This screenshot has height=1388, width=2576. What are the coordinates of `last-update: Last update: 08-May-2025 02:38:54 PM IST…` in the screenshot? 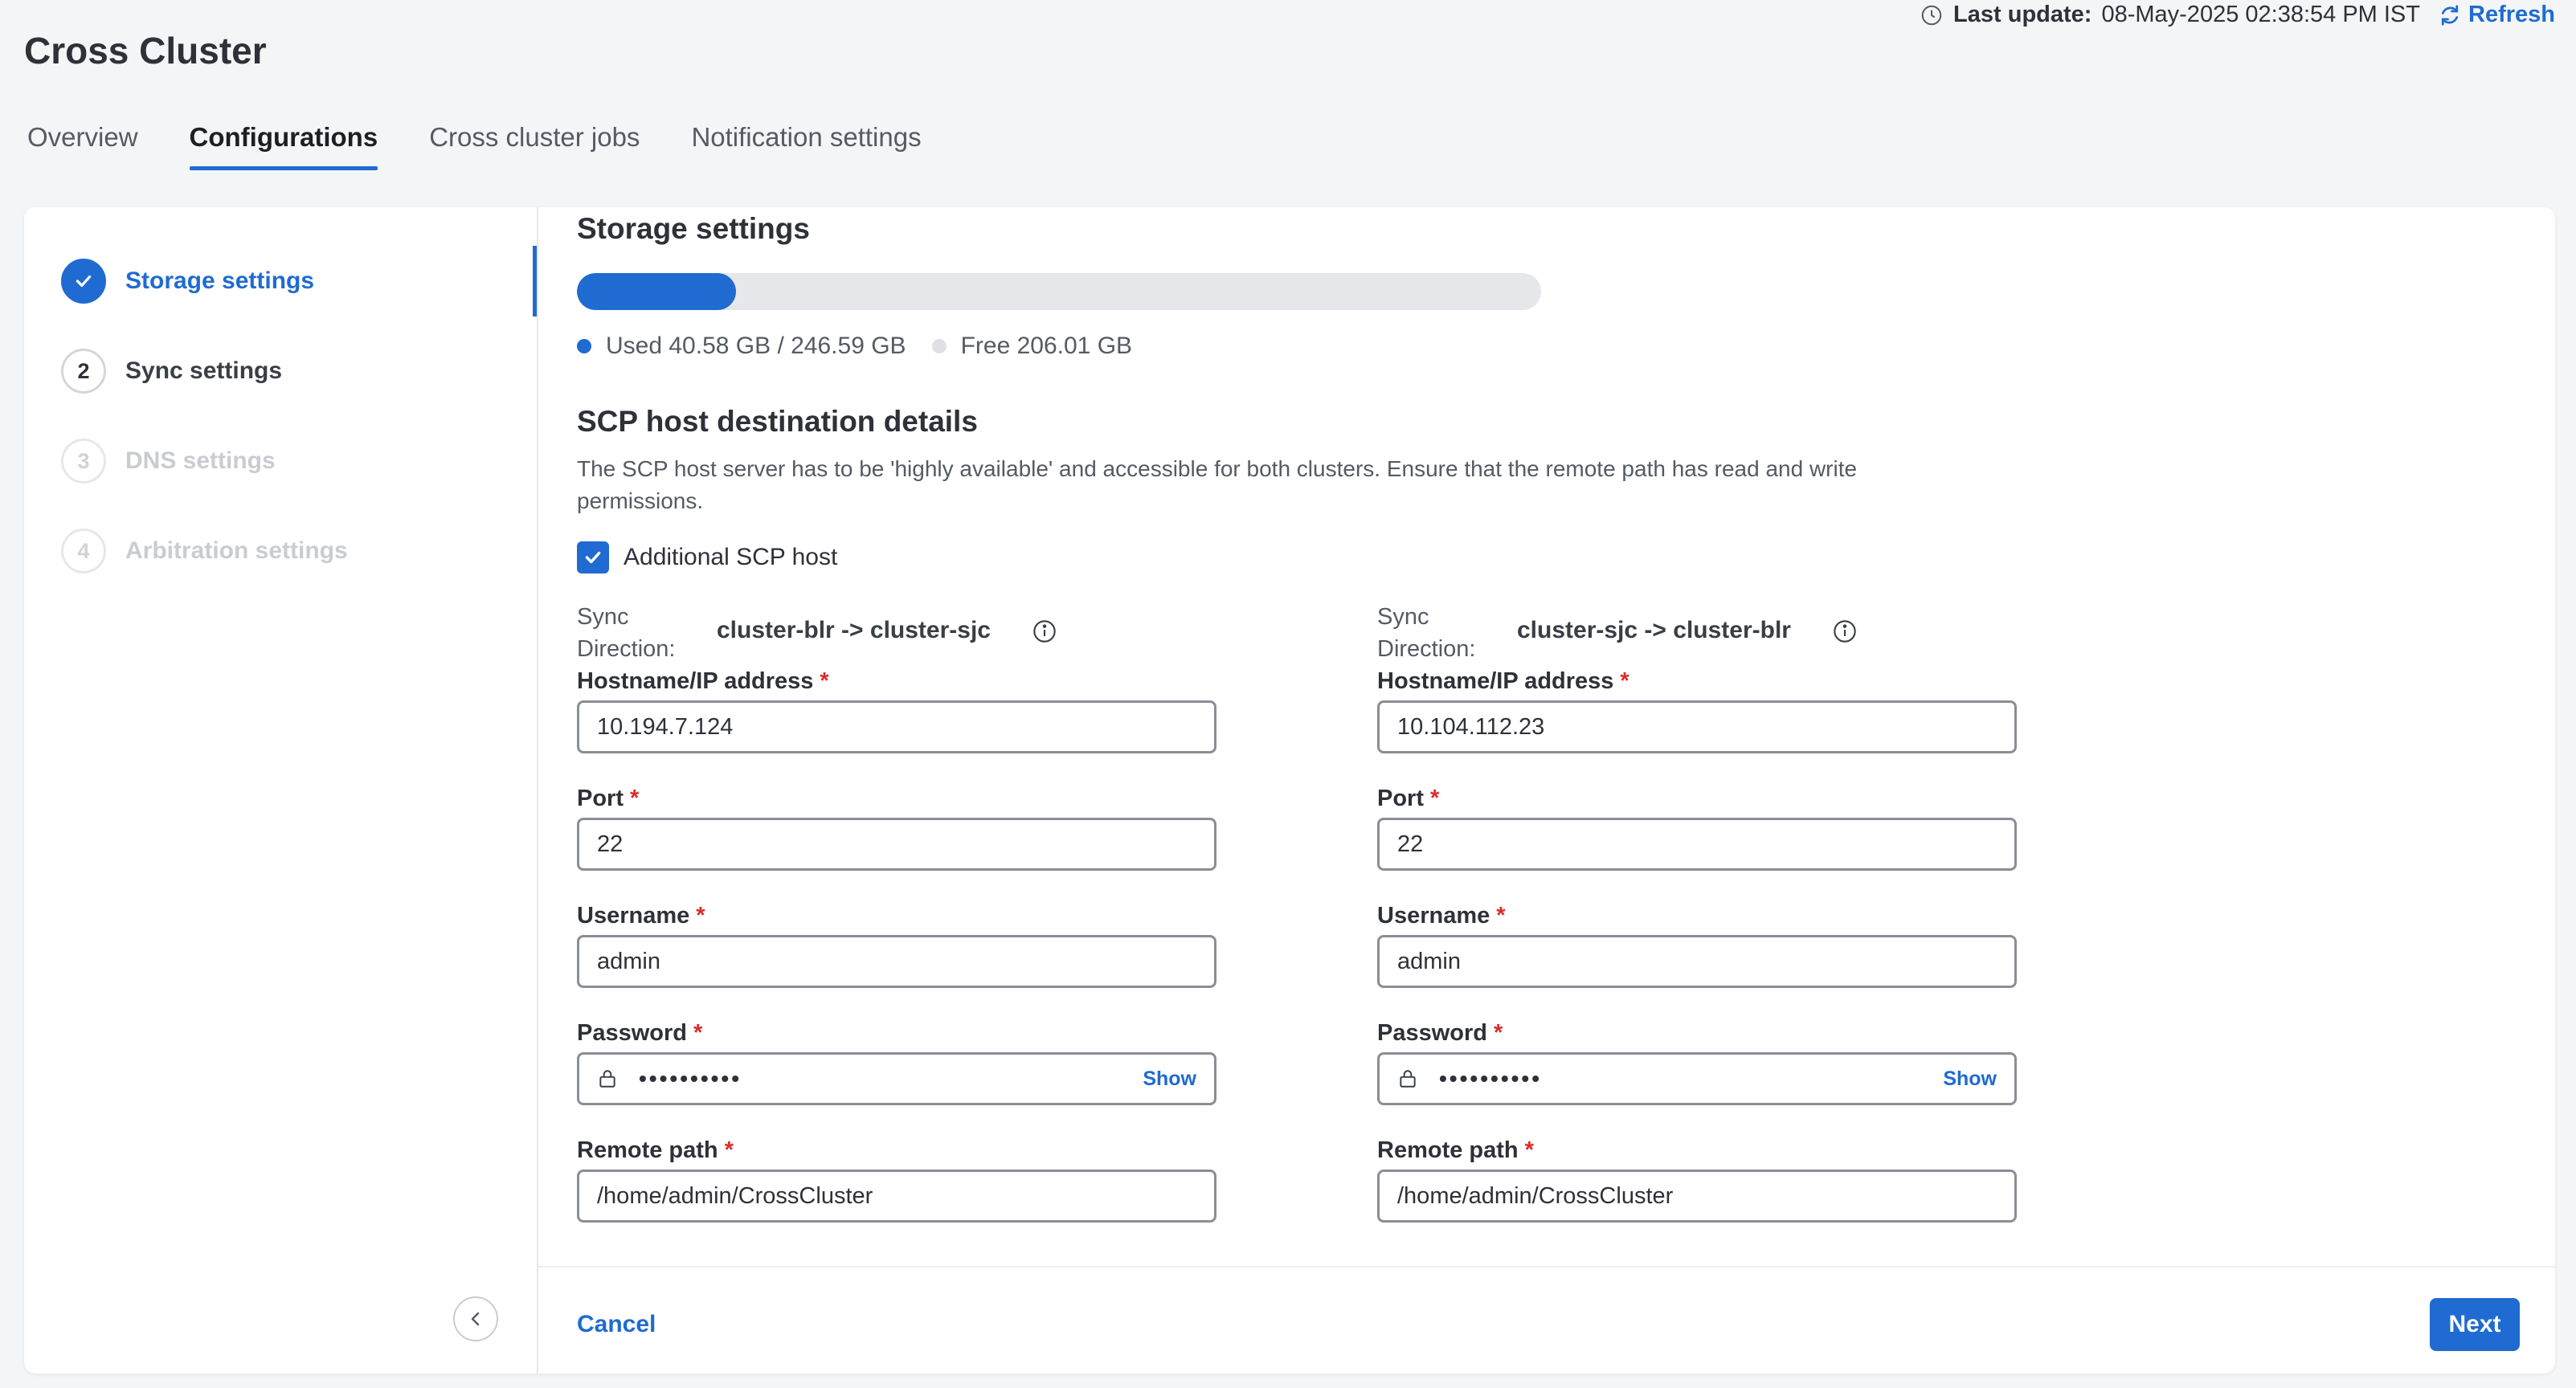 It's located at (2237, 15).